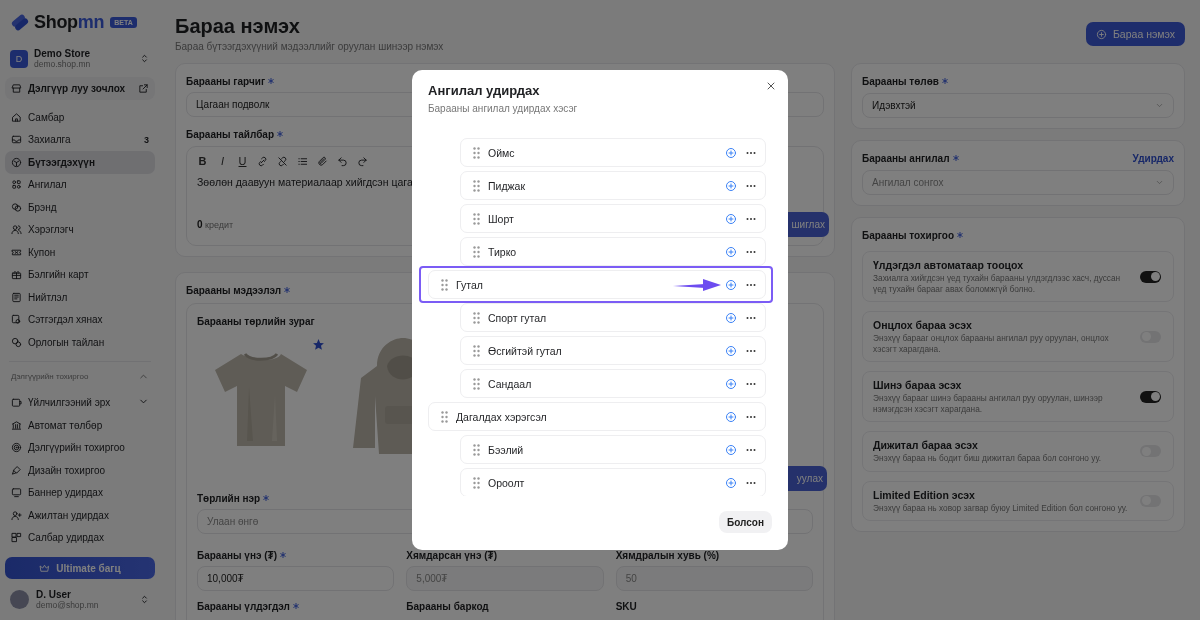 The height and width of the screenshot is (620, 1200). What do you see at coordinates (80, 162) in the screenshot?
I see `nav-item: Бүтээгдэхүүн` at bounding box center [80, 162].